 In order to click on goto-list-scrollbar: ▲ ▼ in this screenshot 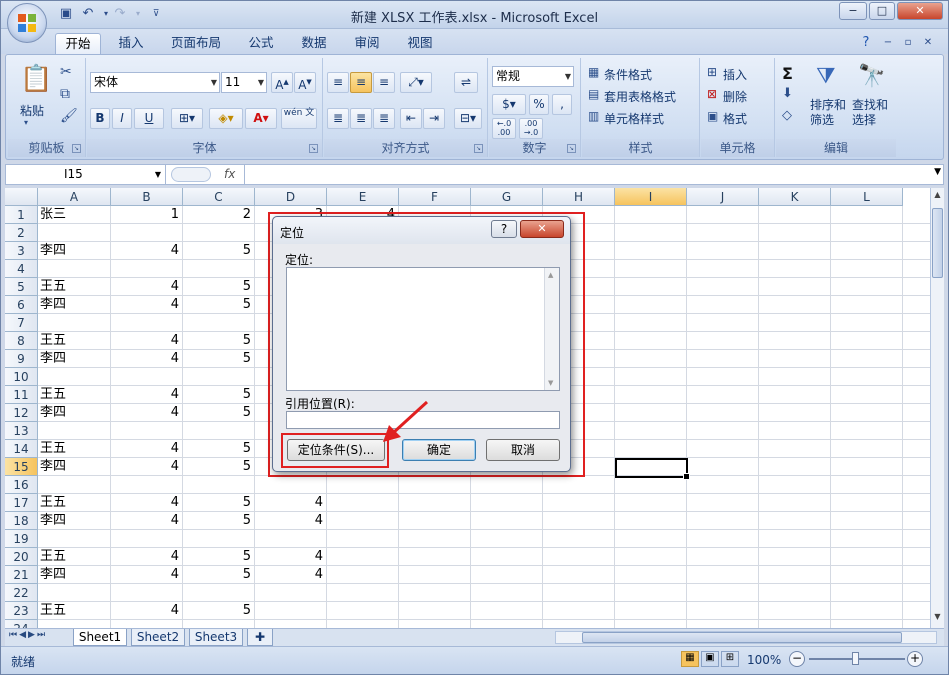, I will do `click(551, 329)`.